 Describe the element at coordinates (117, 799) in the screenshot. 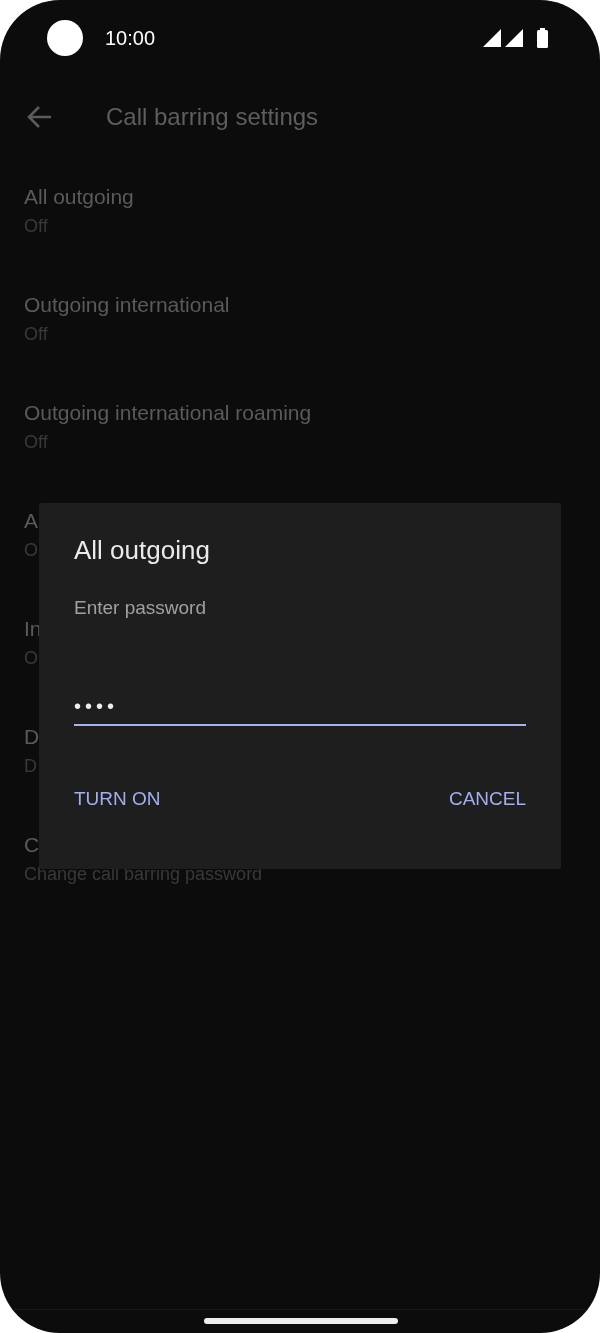

I see `dialog-button: TURN ON` at that location.